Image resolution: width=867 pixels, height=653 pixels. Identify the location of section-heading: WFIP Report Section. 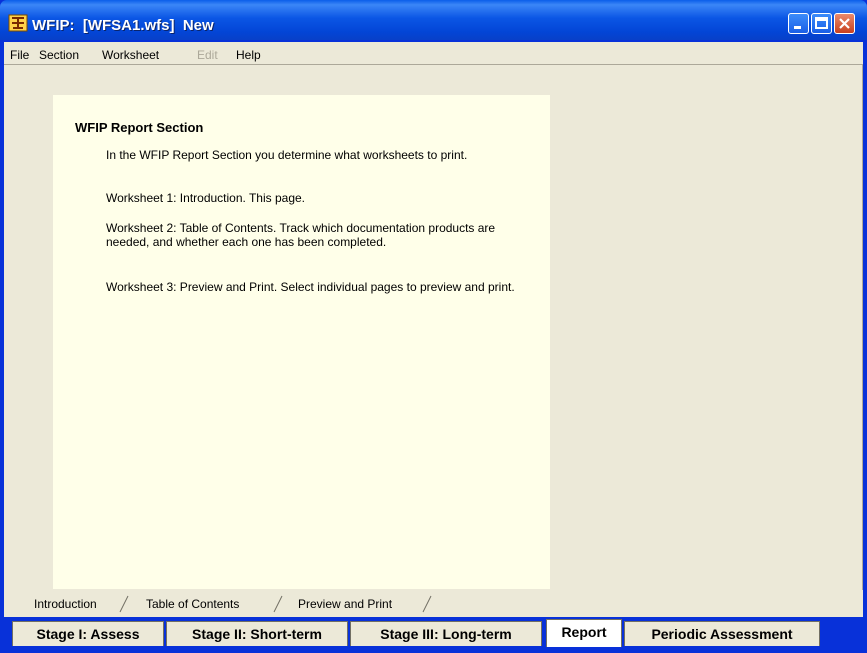
(139, 127).